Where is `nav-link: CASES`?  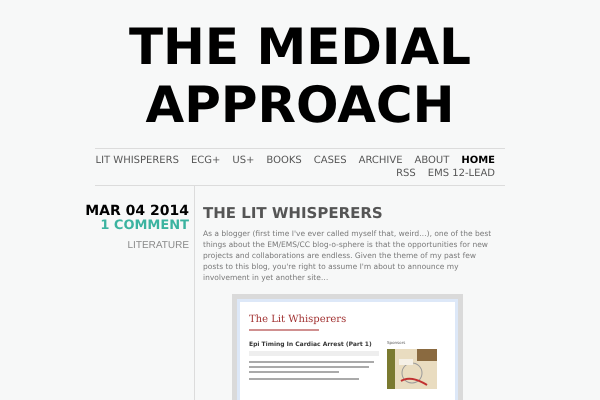 nav-link: CASES is located at coordinates (330, 160).